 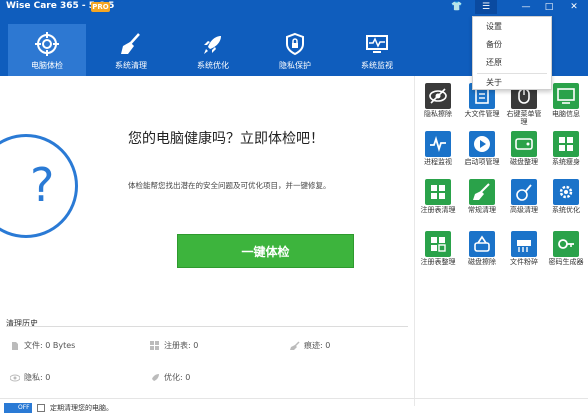 What do you see at coordinates (482, 162) in the screenshot?
I see `tool-label: 启动项管理` at bounding box center [482, 162].